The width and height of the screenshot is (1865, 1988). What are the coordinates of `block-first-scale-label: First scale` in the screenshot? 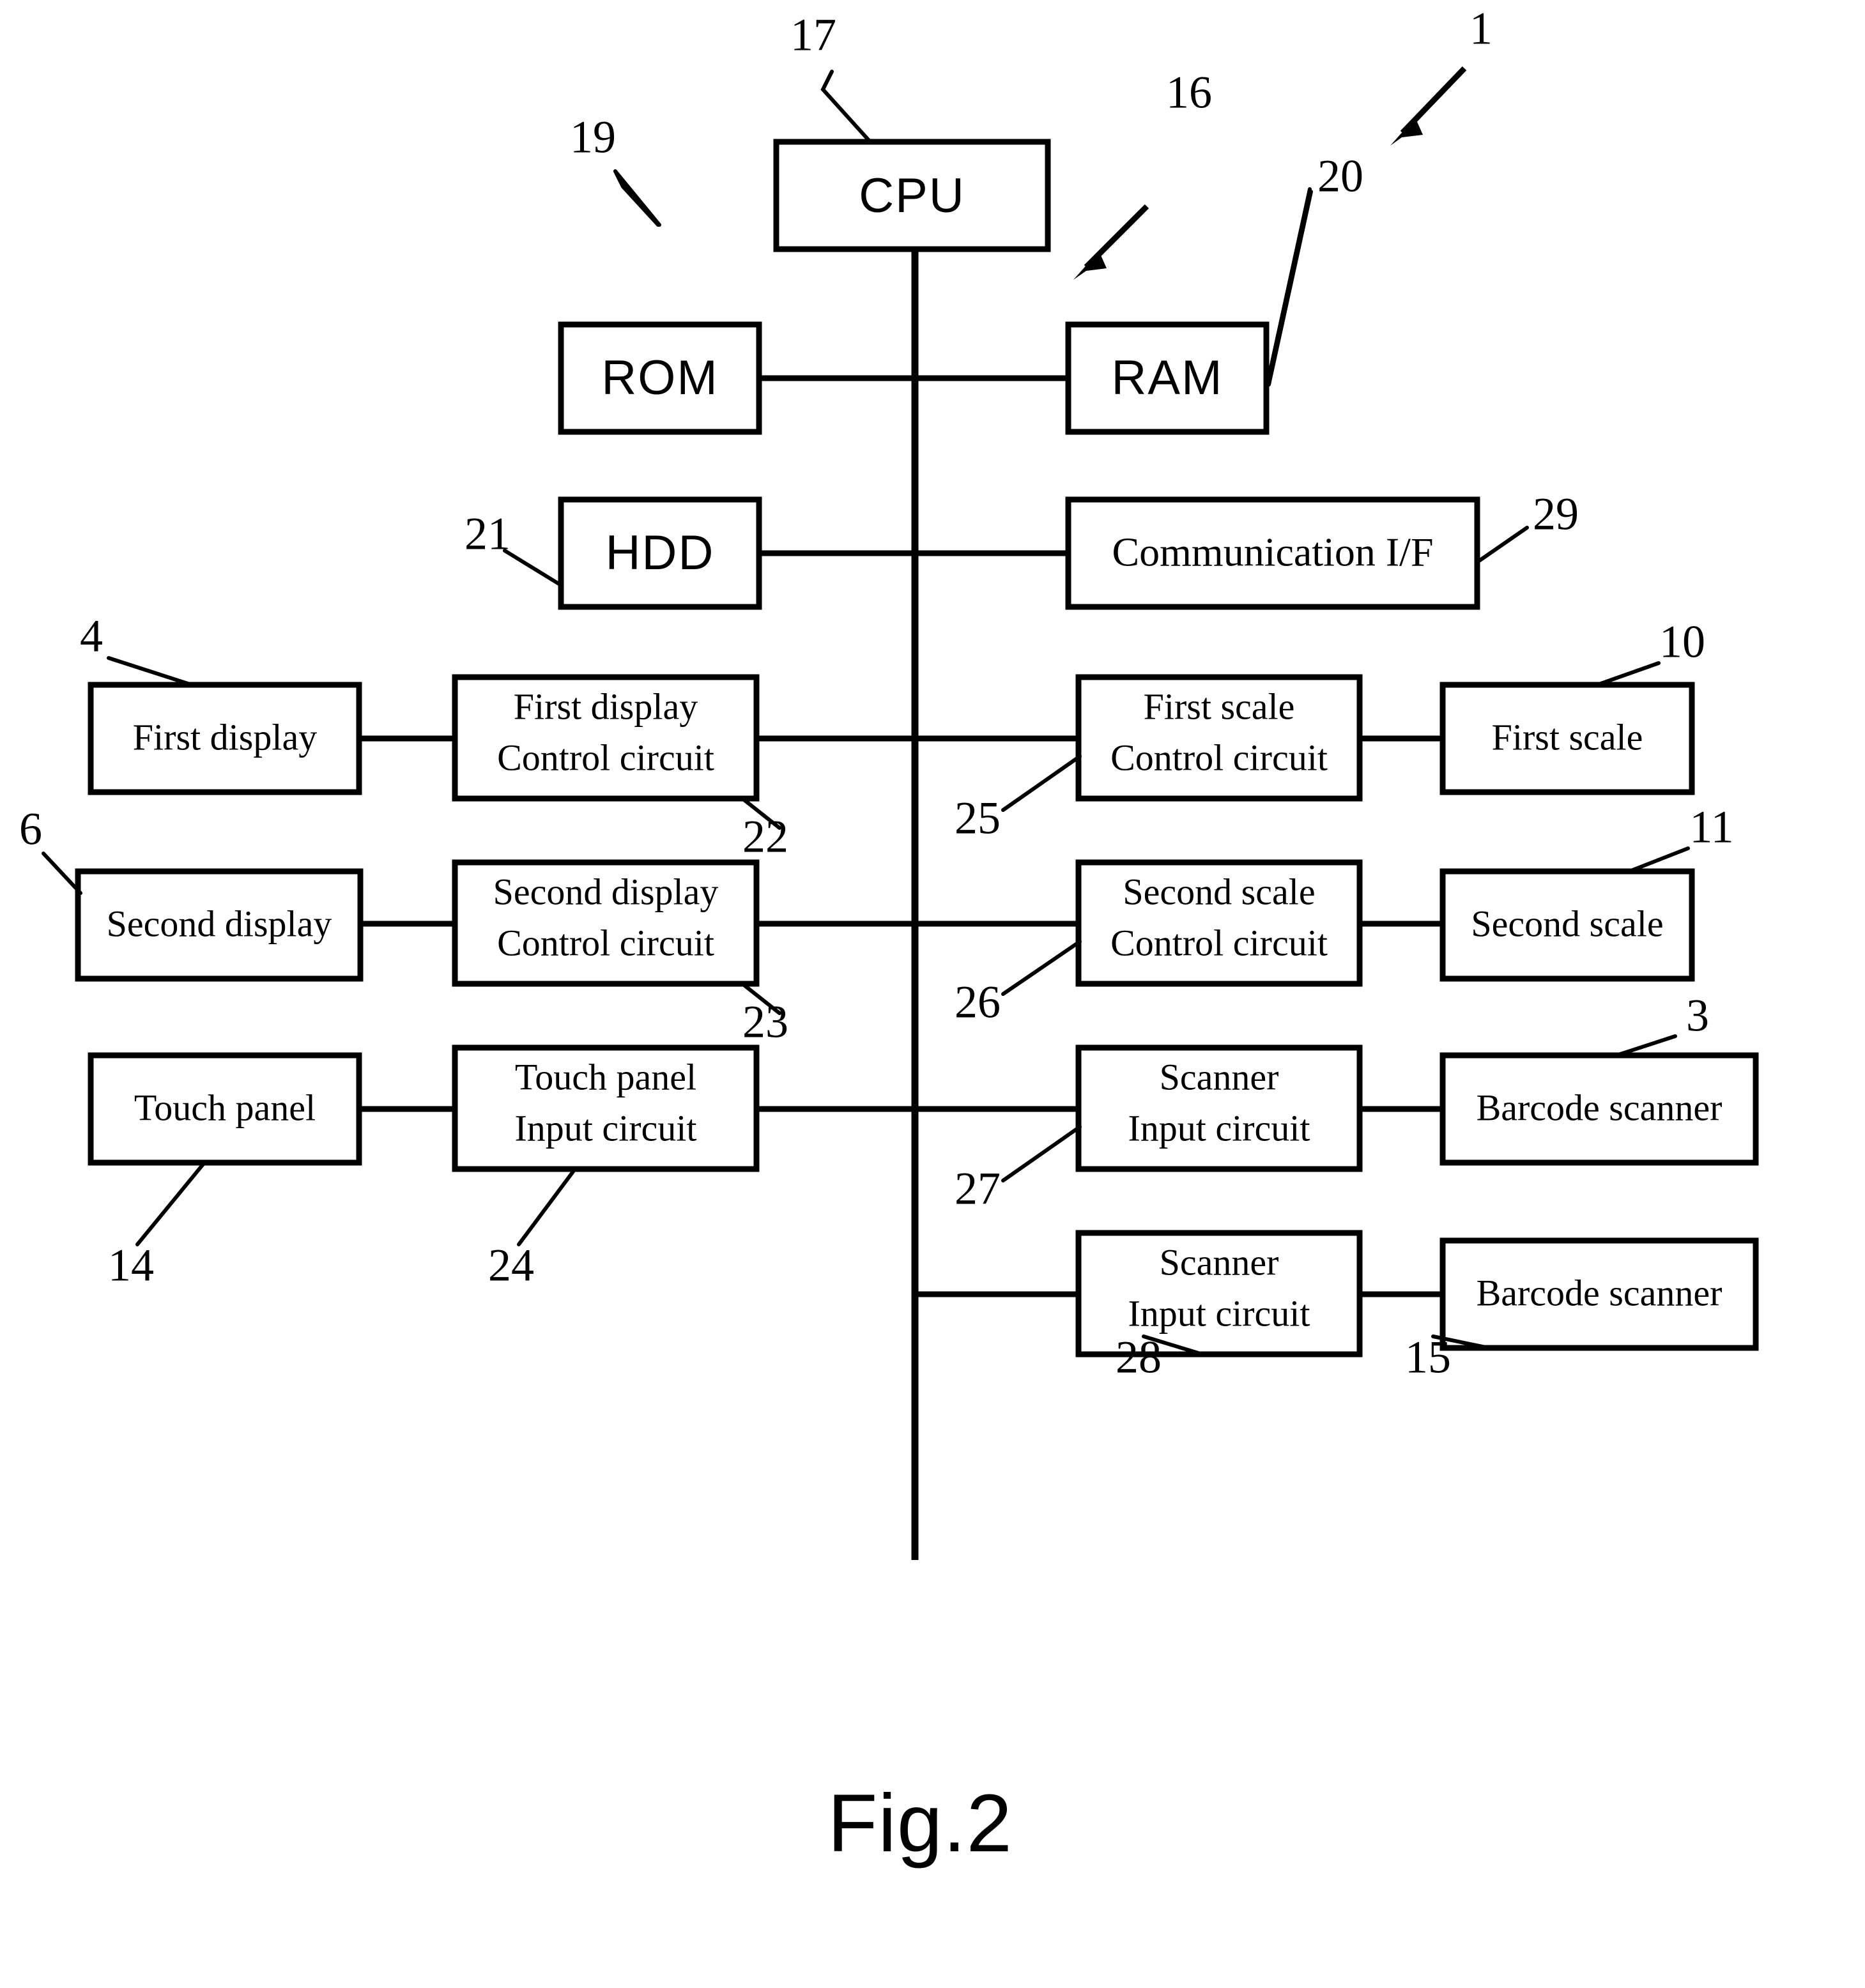 It's located at (1567, 737).